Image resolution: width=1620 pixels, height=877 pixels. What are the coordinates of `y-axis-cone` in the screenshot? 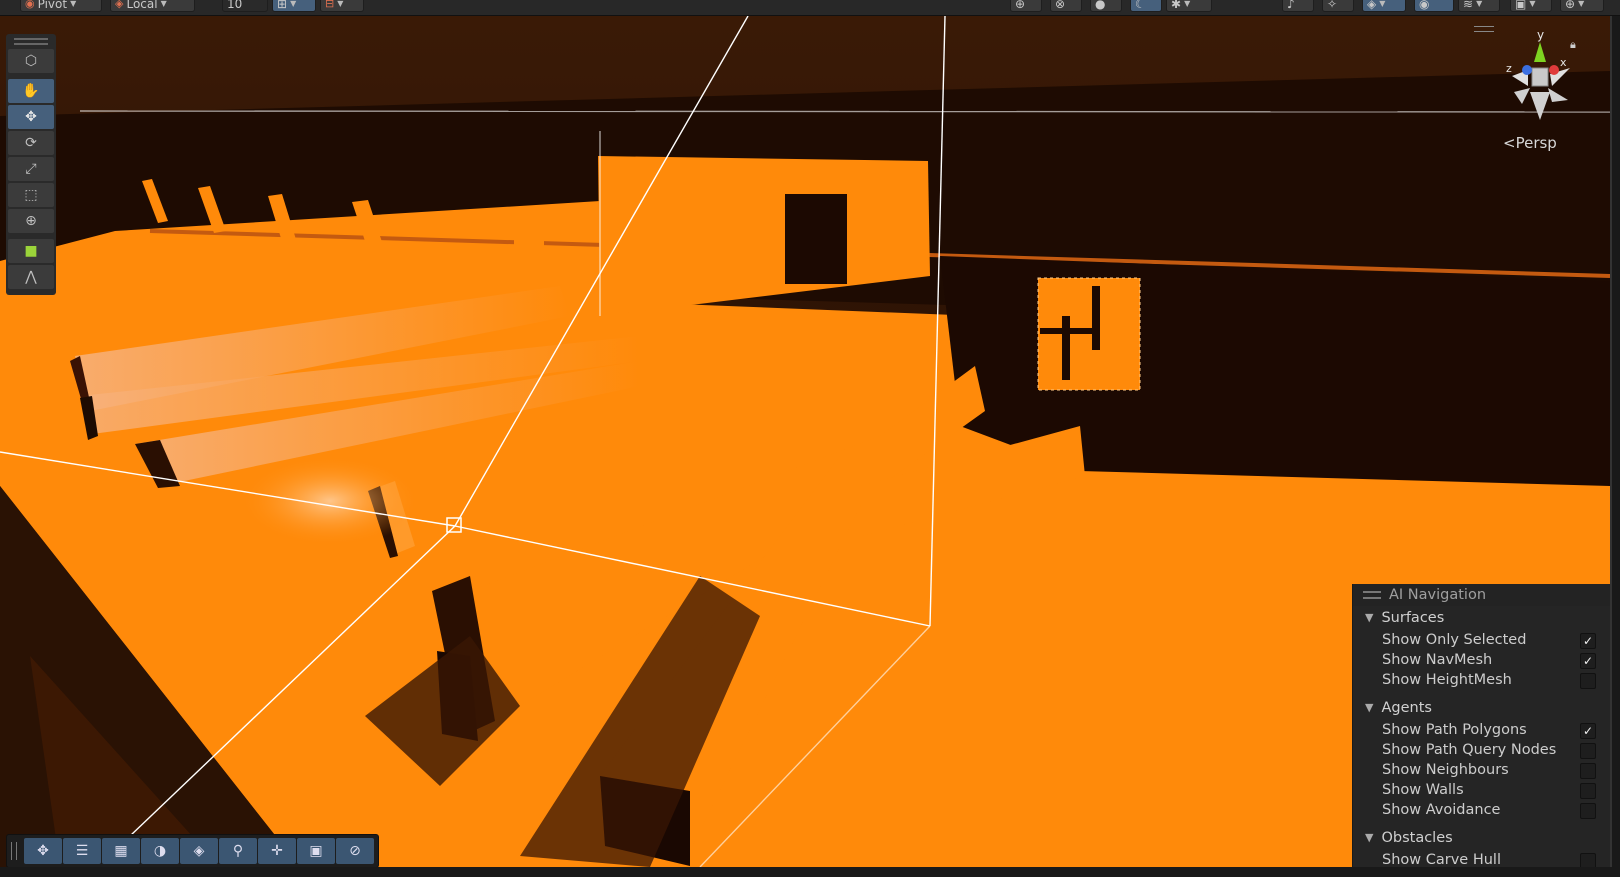 It's located at (1540, 52).